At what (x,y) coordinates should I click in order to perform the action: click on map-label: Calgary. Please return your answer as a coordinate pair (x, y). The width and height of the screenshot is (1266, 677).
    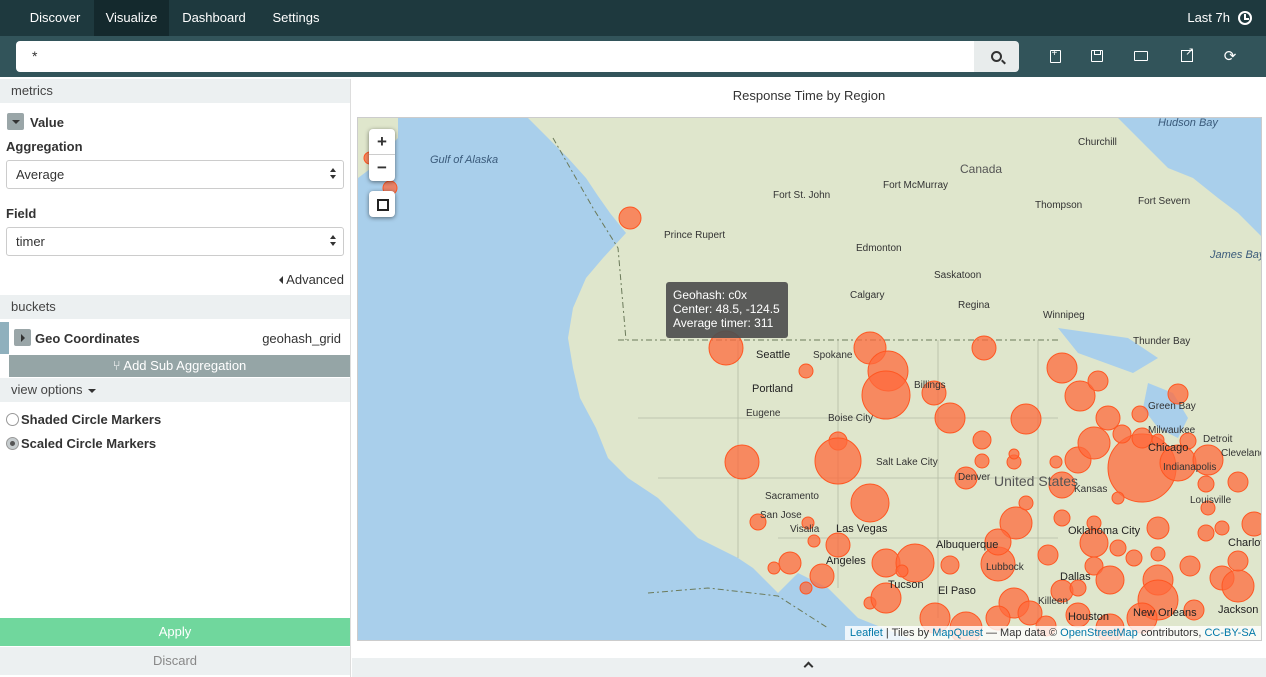
    Looking at the image, I should click on (867, 295).